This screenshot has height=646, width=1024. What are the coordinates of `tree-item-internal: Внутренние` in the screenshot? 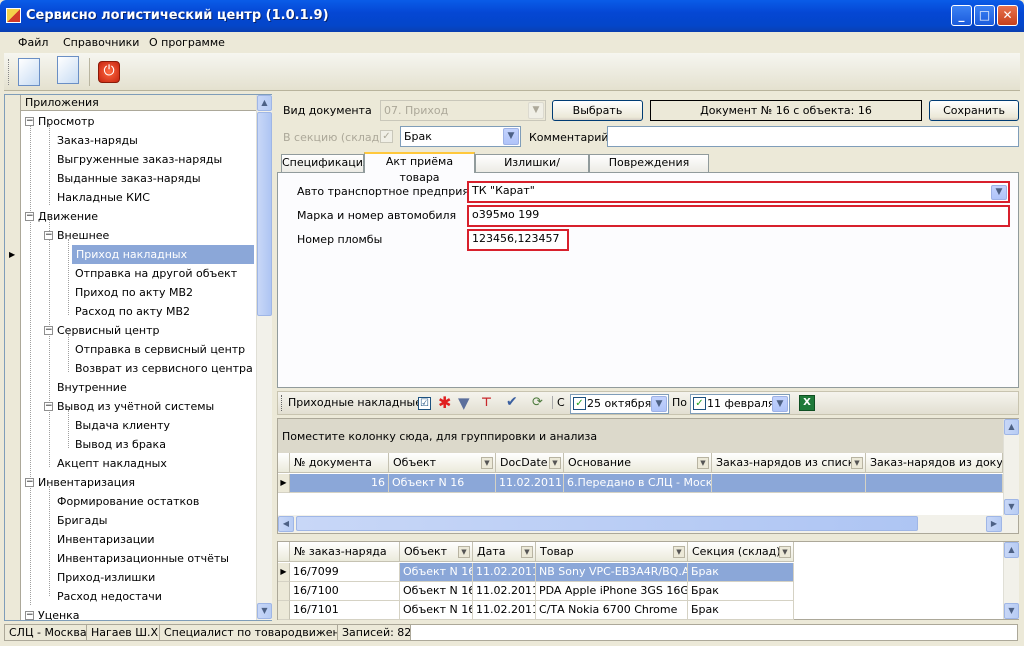 It's located at (92, 387).